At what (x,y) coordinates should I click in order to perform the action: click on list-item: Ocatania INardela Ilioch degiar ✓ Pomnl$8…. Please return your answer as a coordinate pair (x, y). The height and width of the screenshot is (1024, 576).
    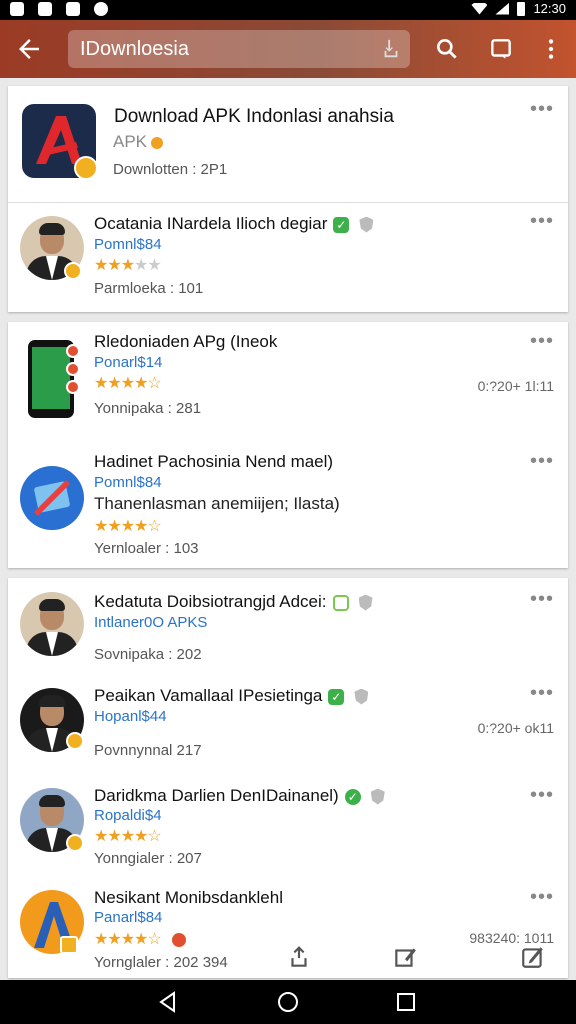
    Looking at the image, I should click on (288, 258).